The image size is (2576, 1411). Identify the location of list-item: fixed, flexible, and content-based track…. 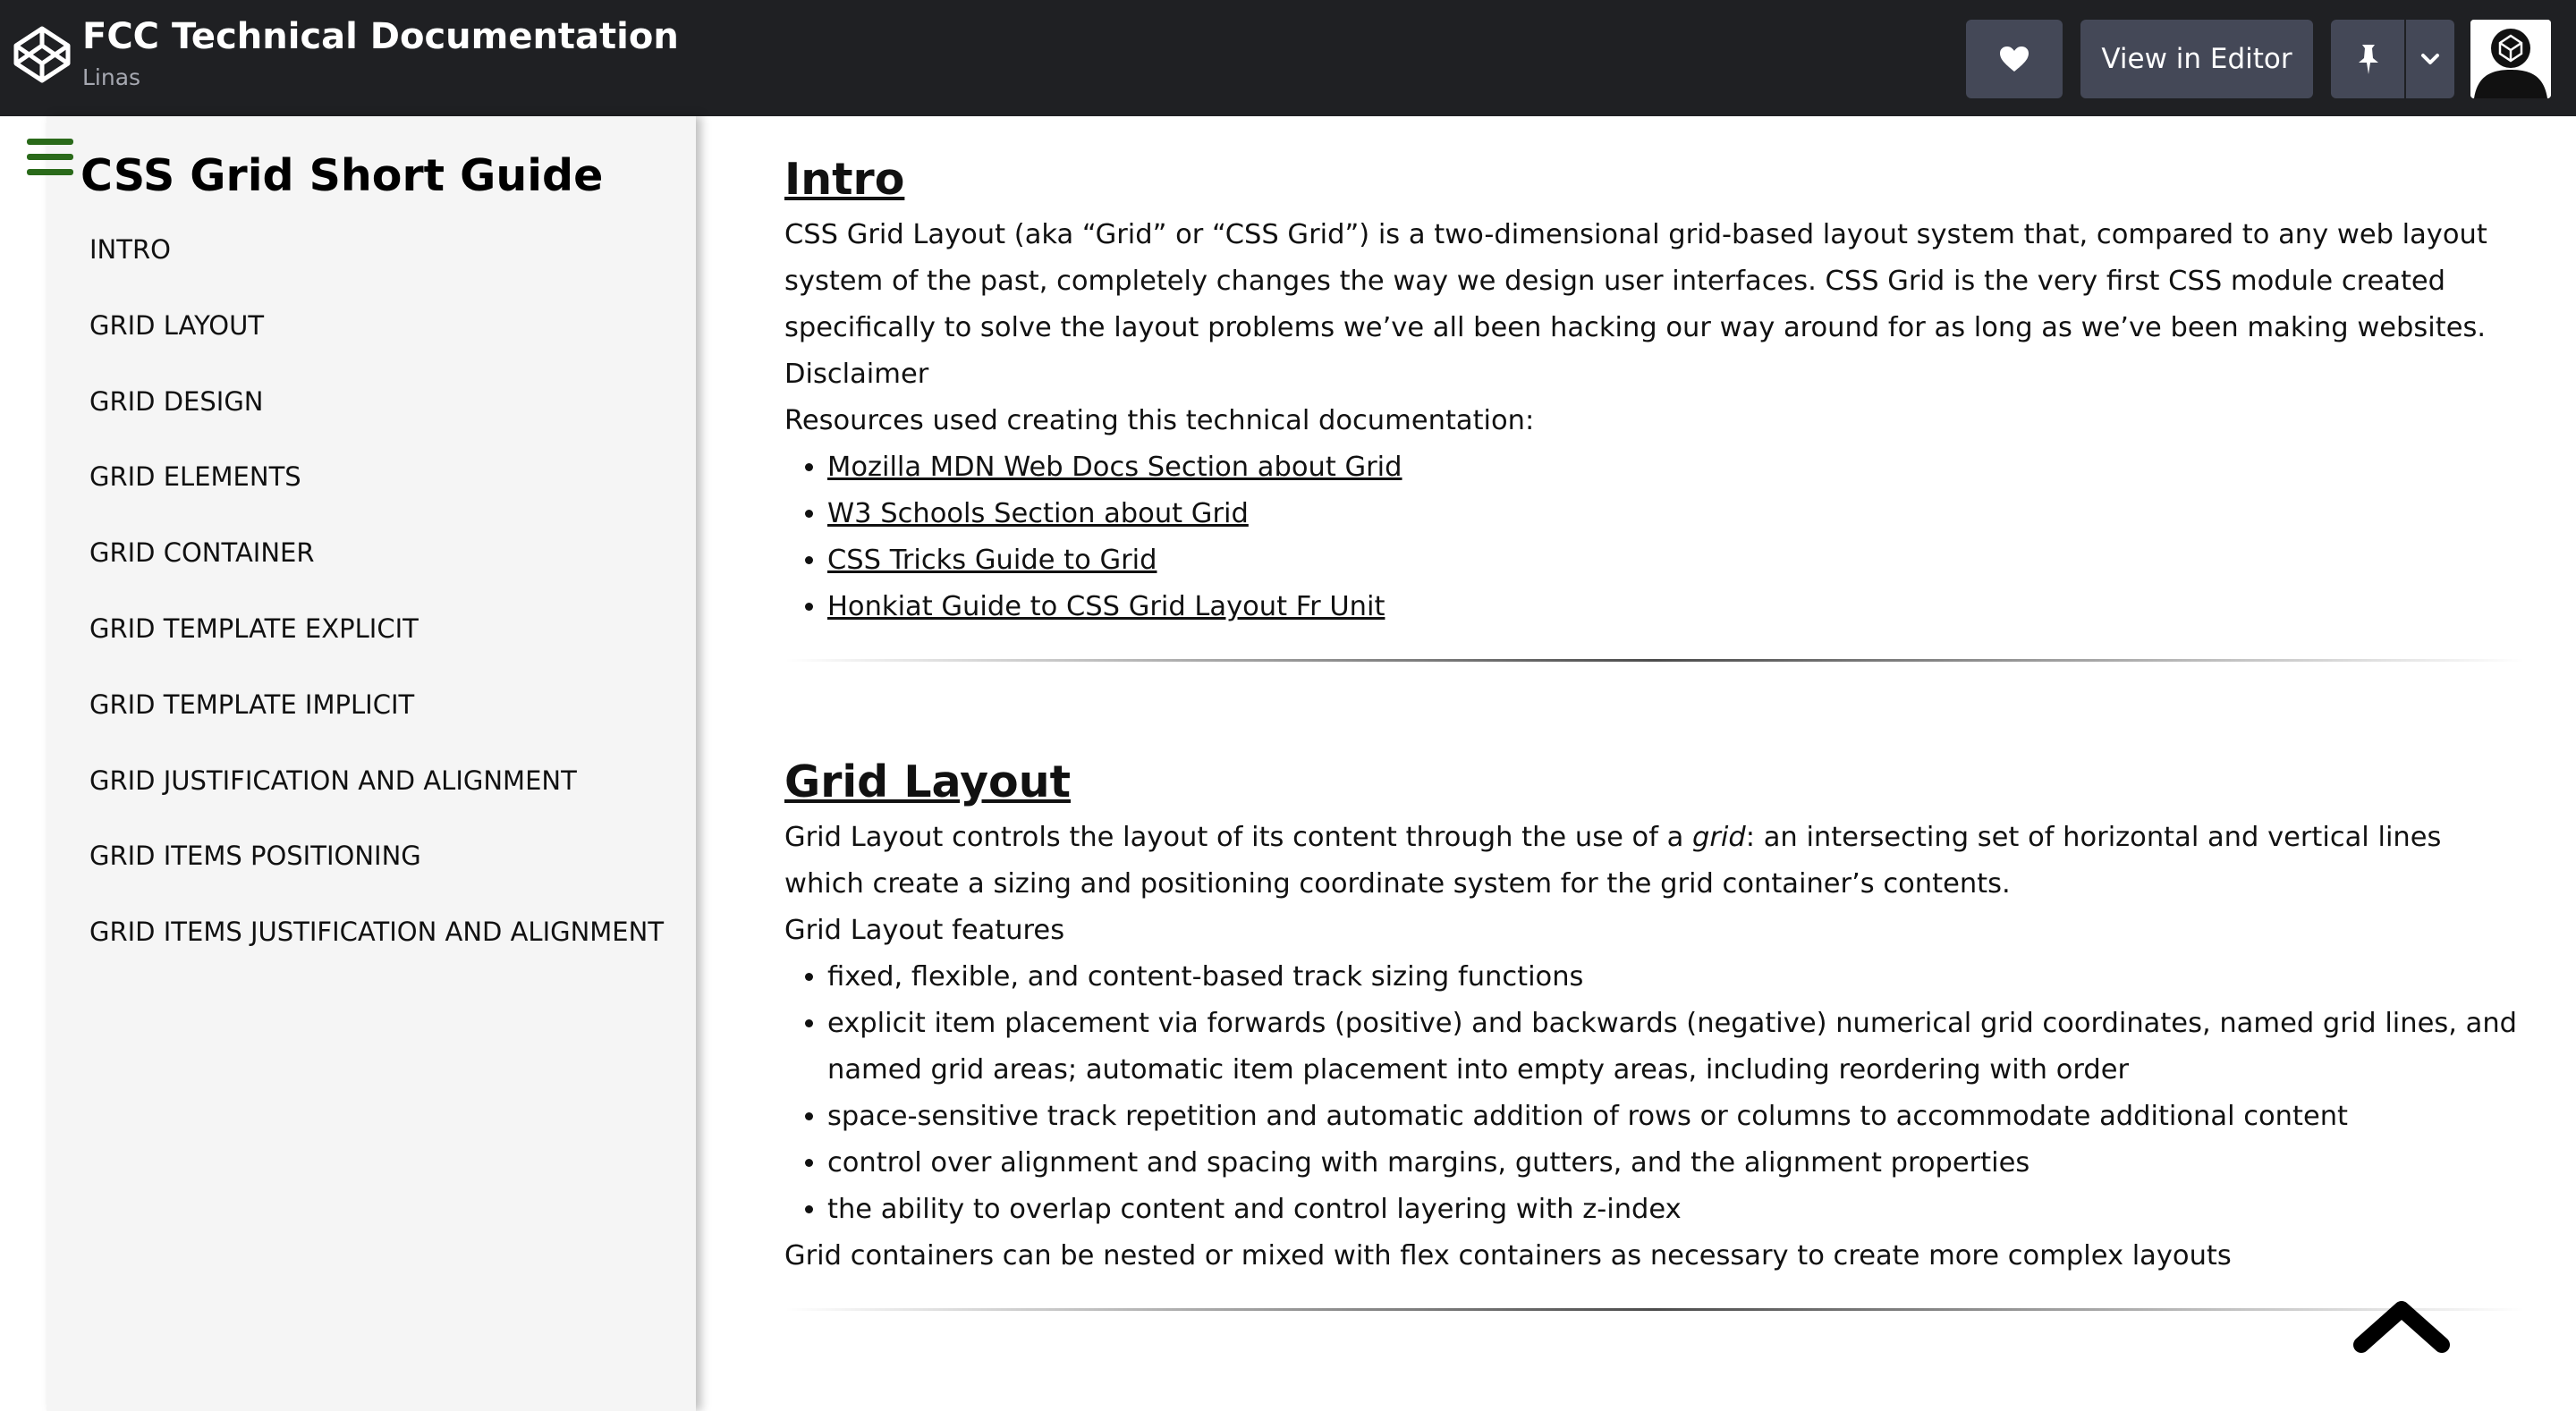
(1676, 978).